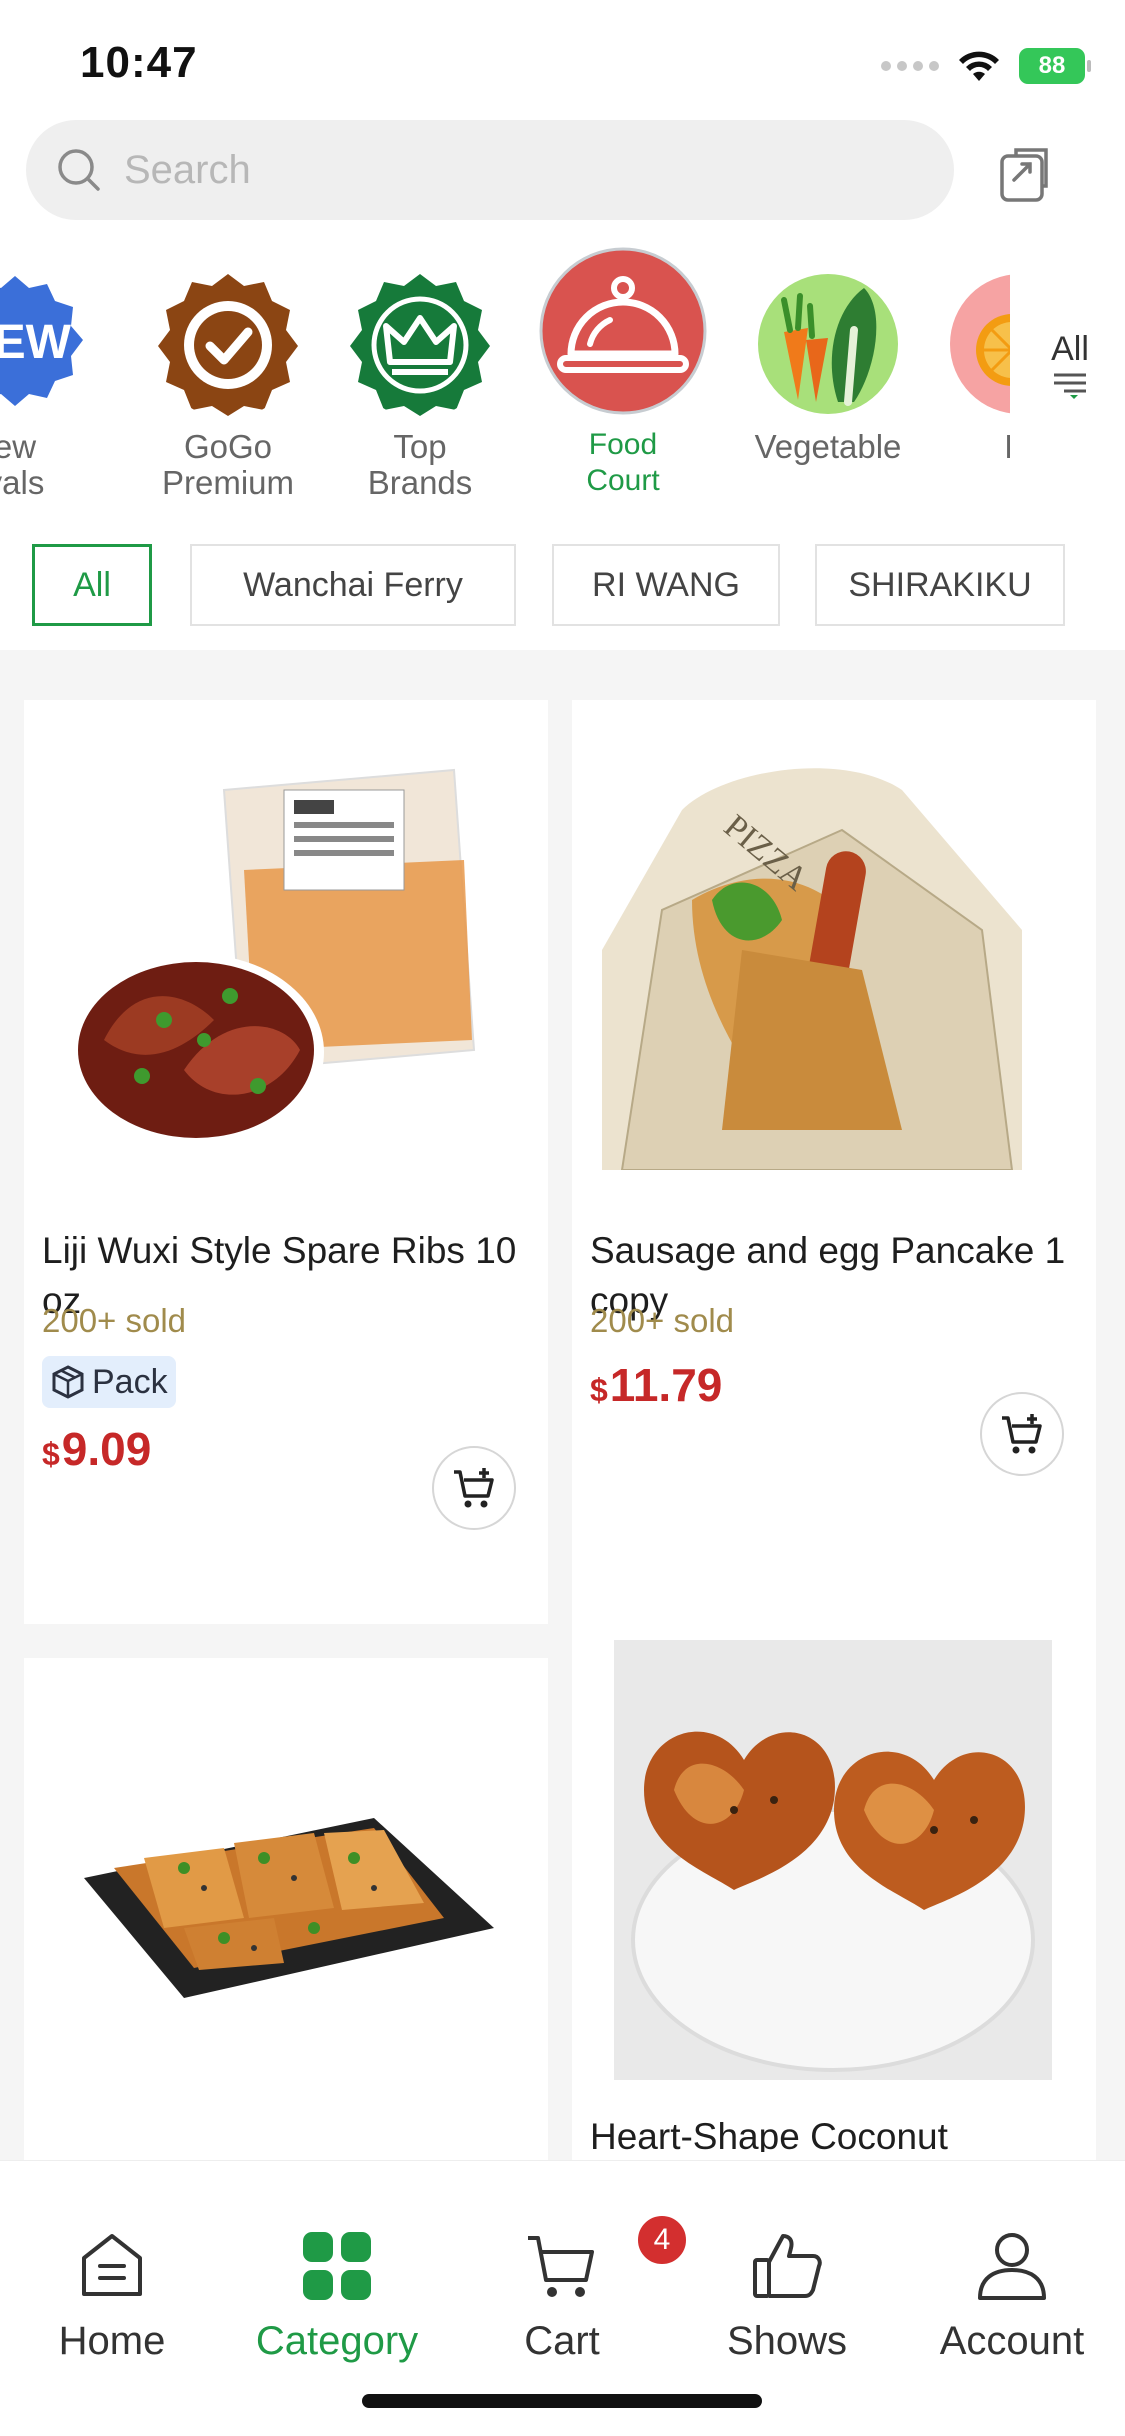 This screenshot has height=2436, width=1125. I want to click on brand-filter-chips: All Wanchai Ferry RI WANG SHIRAKIKU, so click(562, 588).